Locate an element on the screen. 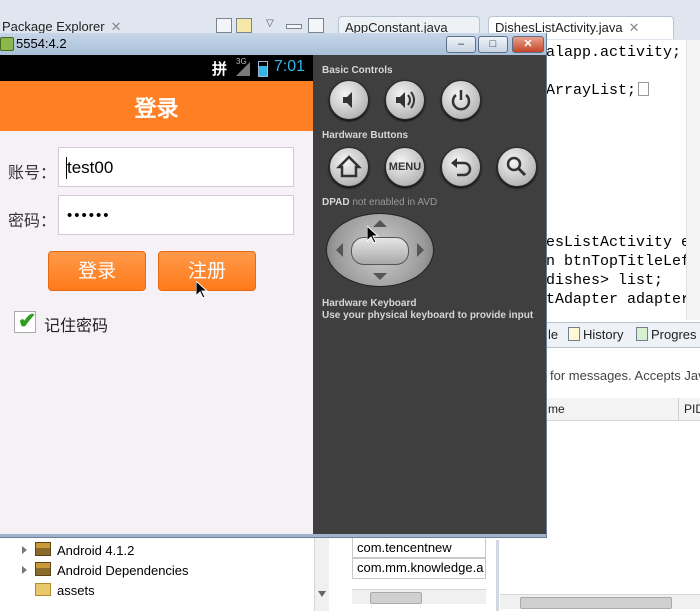  home-button is located at coordinates (349, 167).